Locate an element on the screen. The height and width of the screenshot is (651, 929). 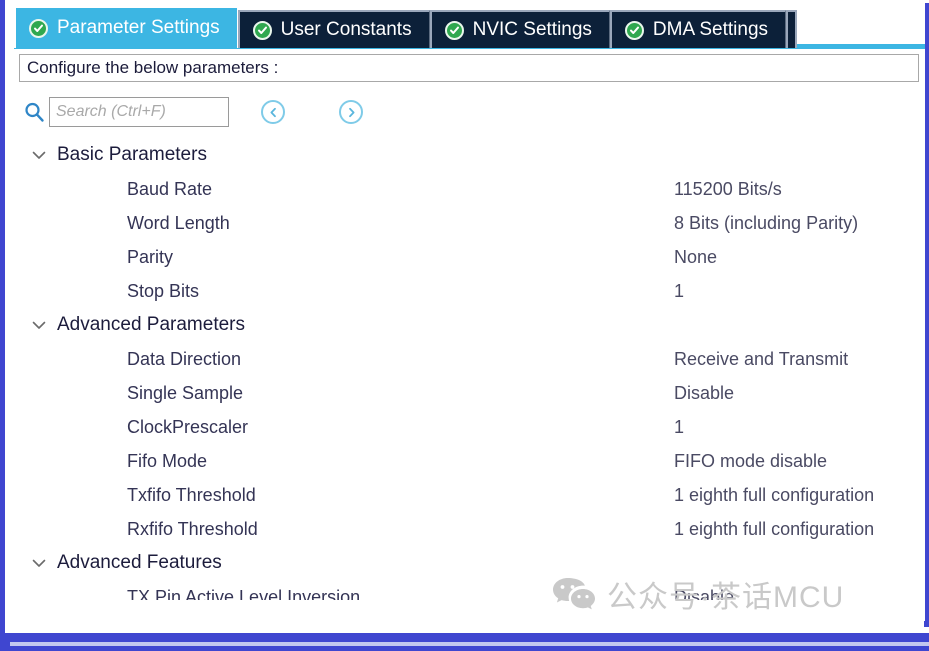
tree-group-label: Advanced Parameters is located at coordinates (151, 324).